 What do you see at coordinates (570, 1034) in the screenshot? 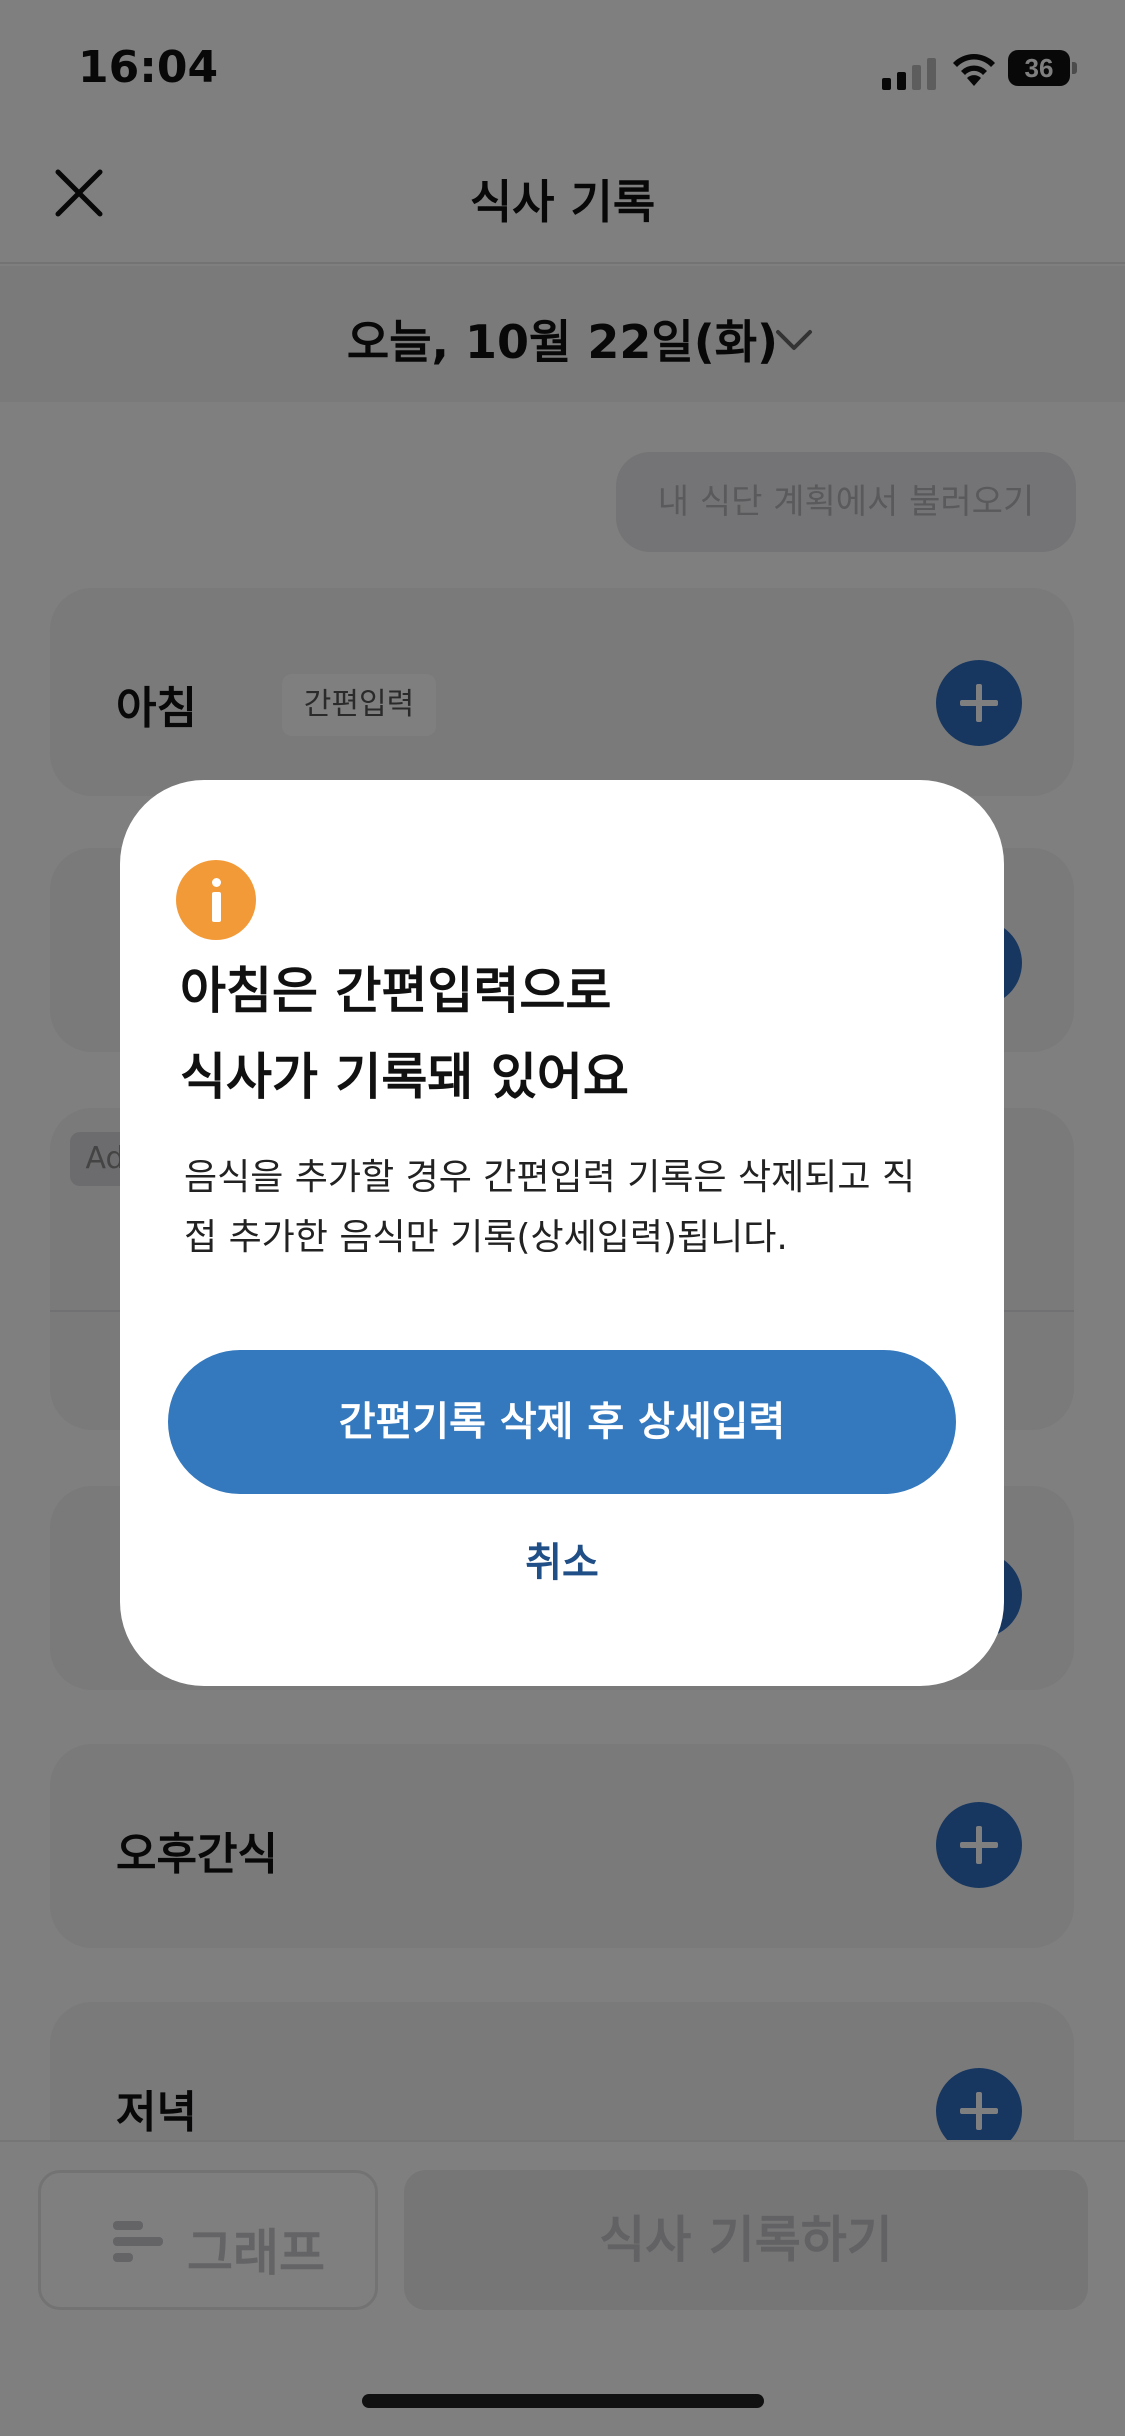
I see `dialog-title: 아침은 간편입력으로 식사가 기록돼 있어요` at bounding box center [570, 1034].